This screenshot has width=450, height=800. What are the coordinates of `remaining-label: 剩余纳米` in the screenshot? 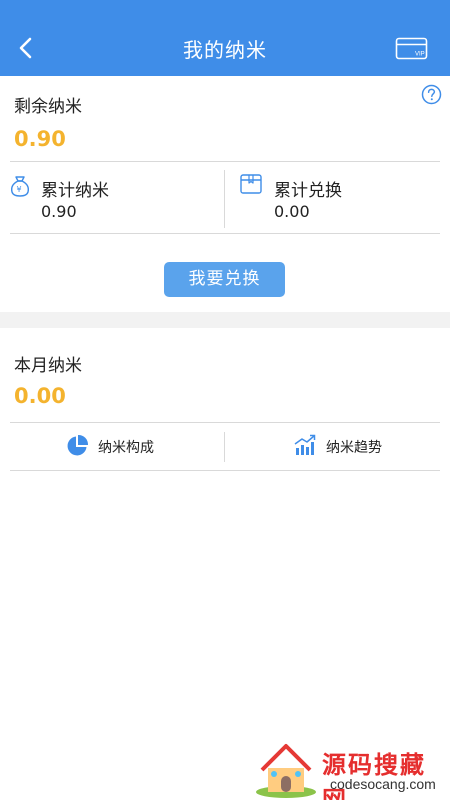 It's located at (48, 107).